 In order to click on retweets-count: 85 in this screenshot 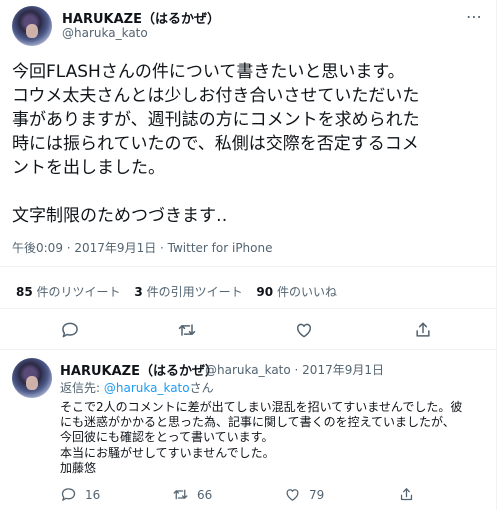, I will do `click(24, 292)`.